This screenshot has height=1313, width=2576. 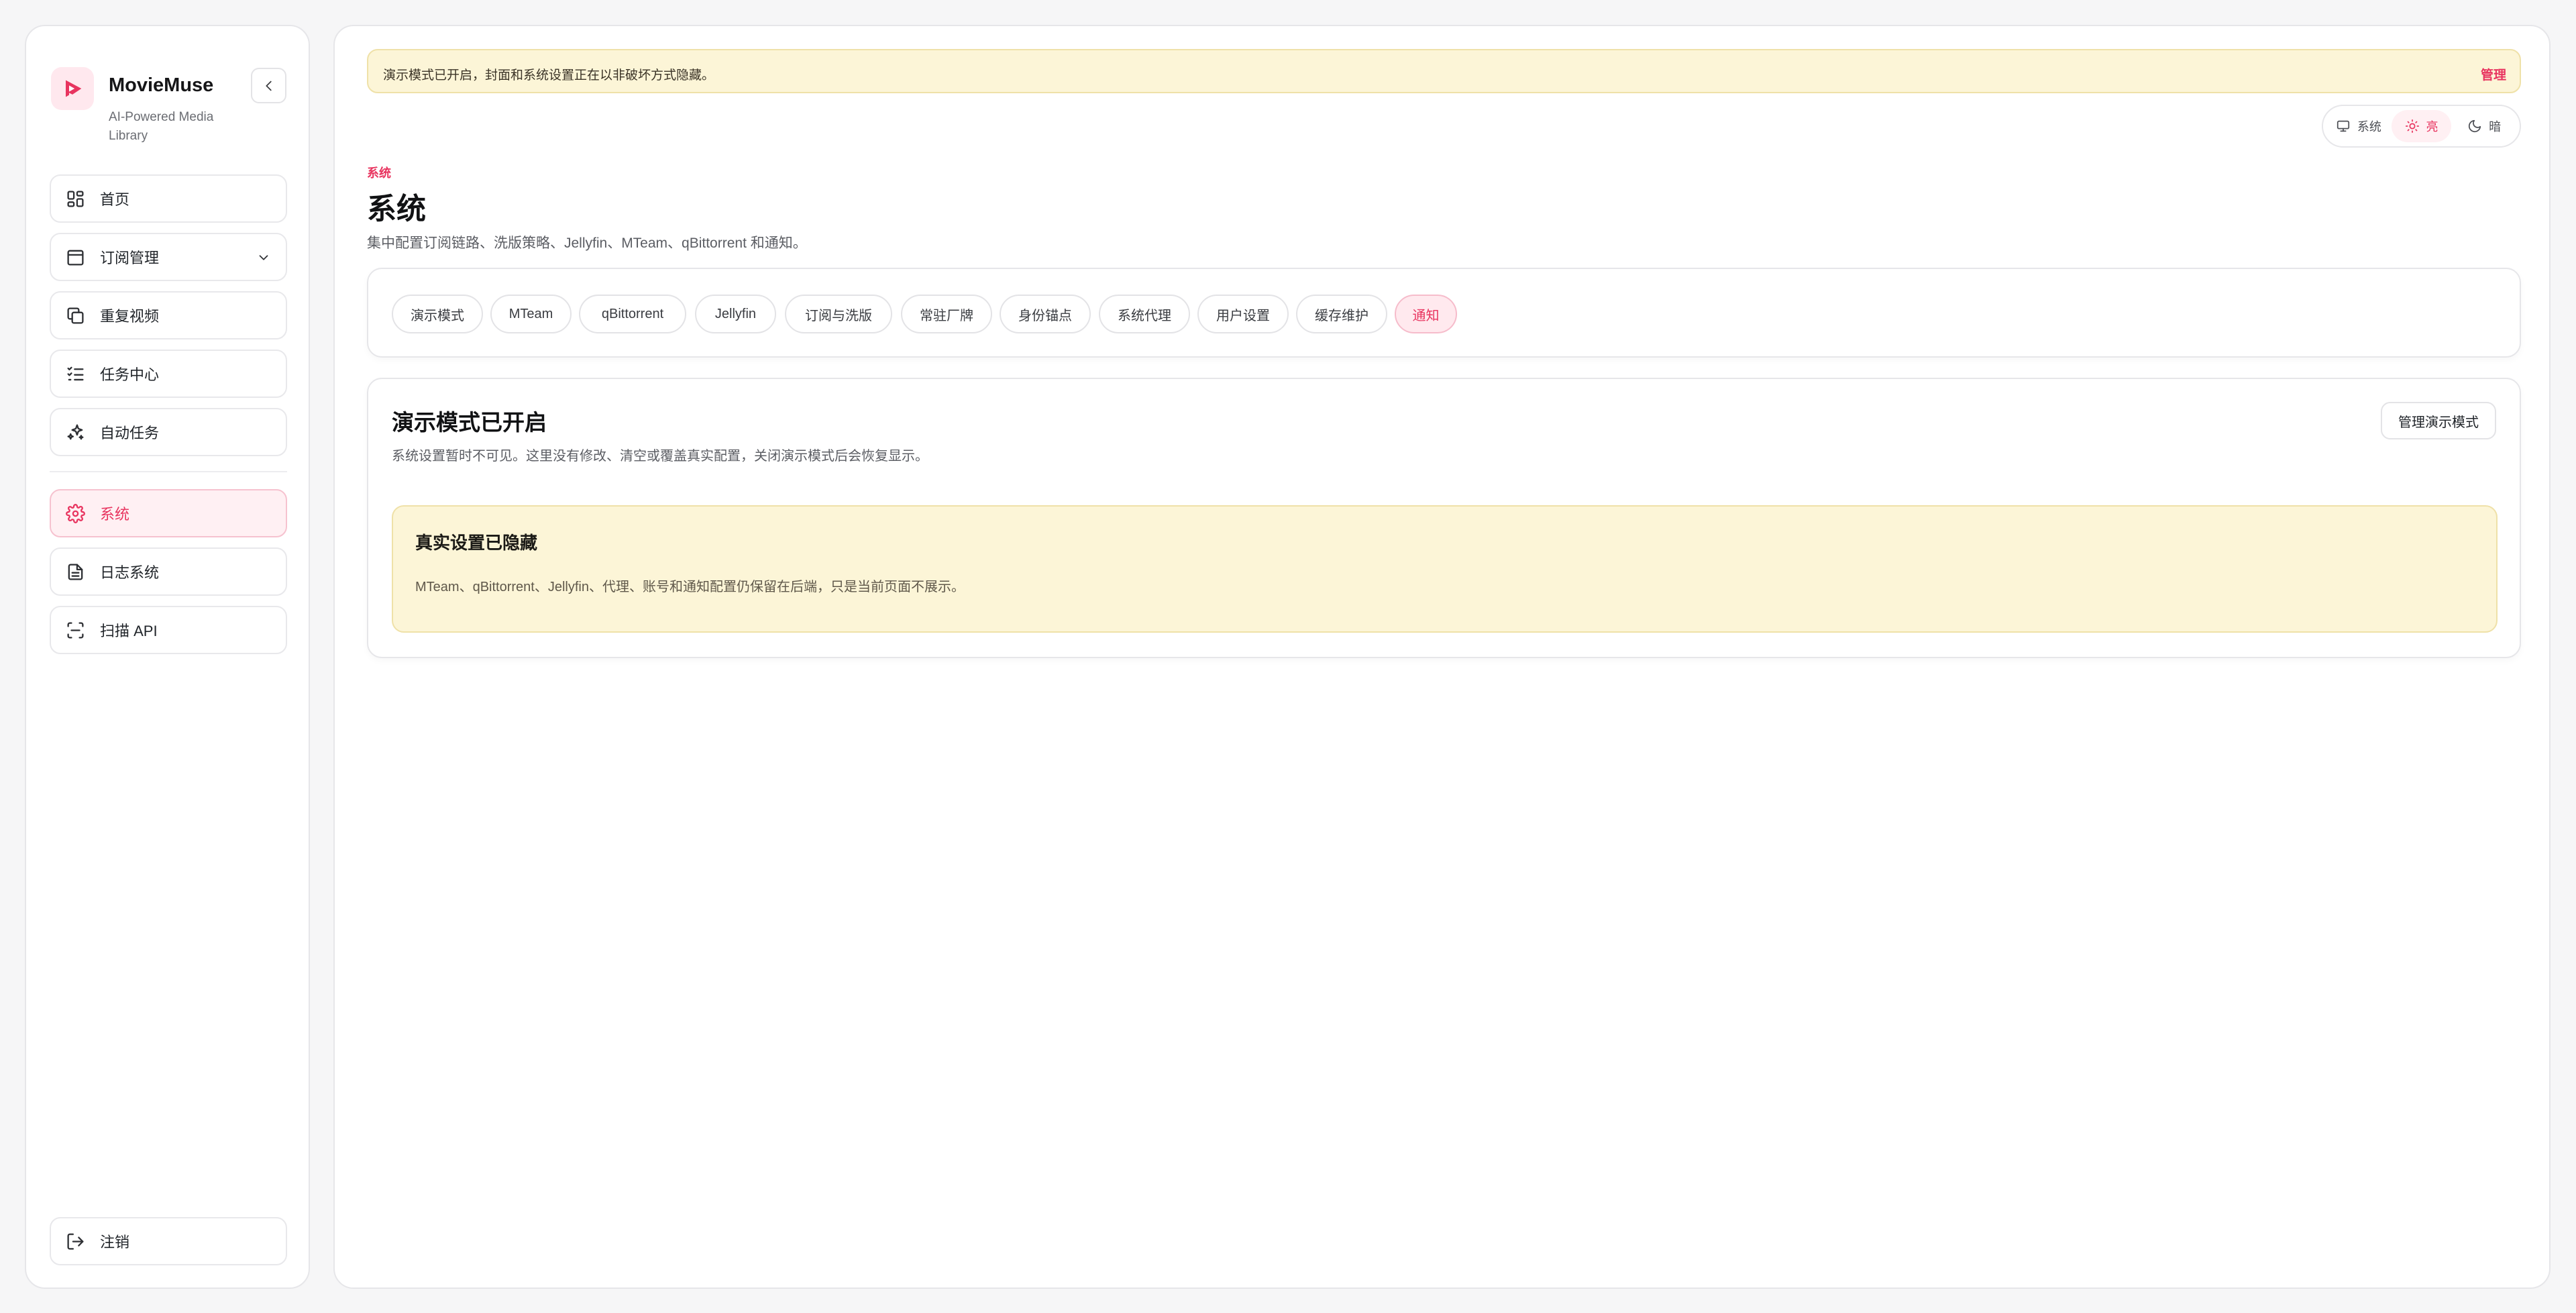 What do you see at coordinates (115, 1242) in the screenshot?
I see `logout-label: 注销` at bounding box center [115, 1242].